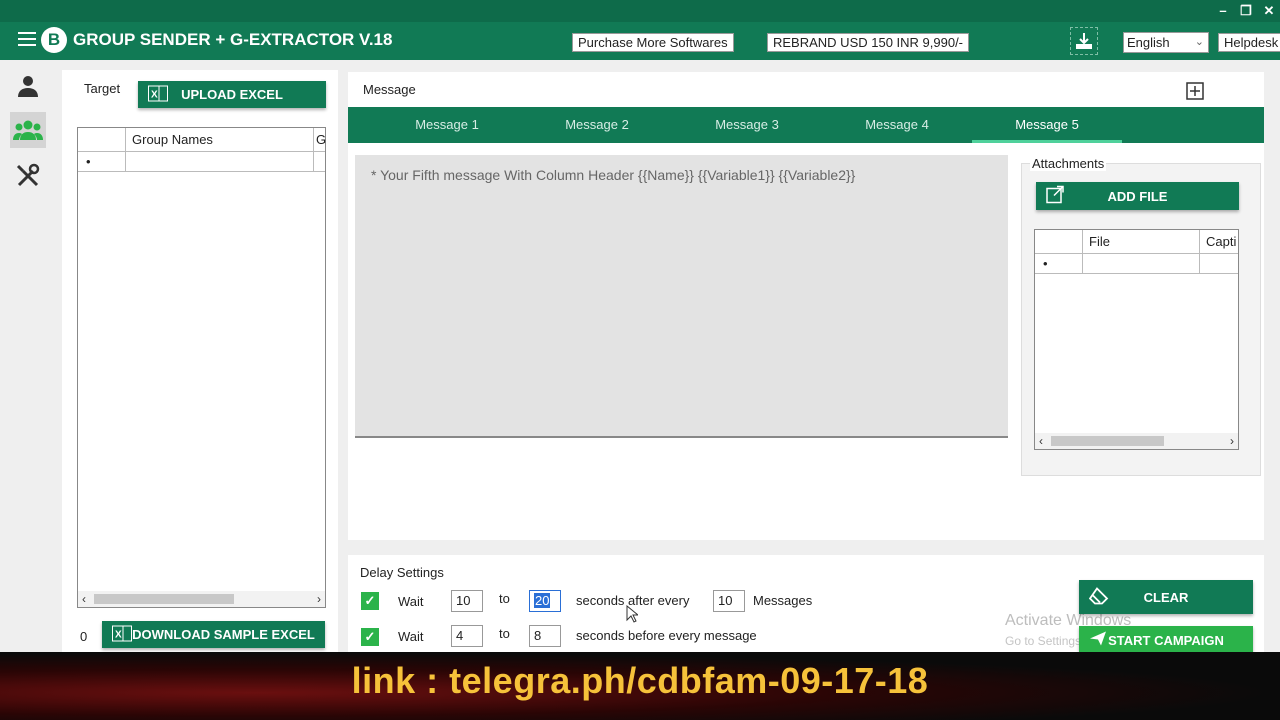 The image size is (1280, 720). Describe the element at coordinates (783, 600) in the screenshot. I see `messages-label: Messages` at that location.